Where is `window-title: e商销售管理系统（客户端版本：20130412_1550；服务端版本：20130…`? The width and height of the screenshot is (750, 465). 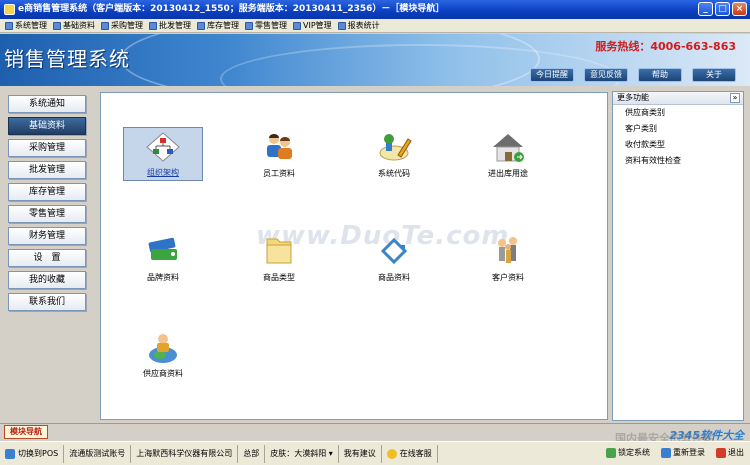
window-title: e商销售管理系统（客户端版本：20130412_1550；服务端版本：20130… is located at coordinates (231, 9).